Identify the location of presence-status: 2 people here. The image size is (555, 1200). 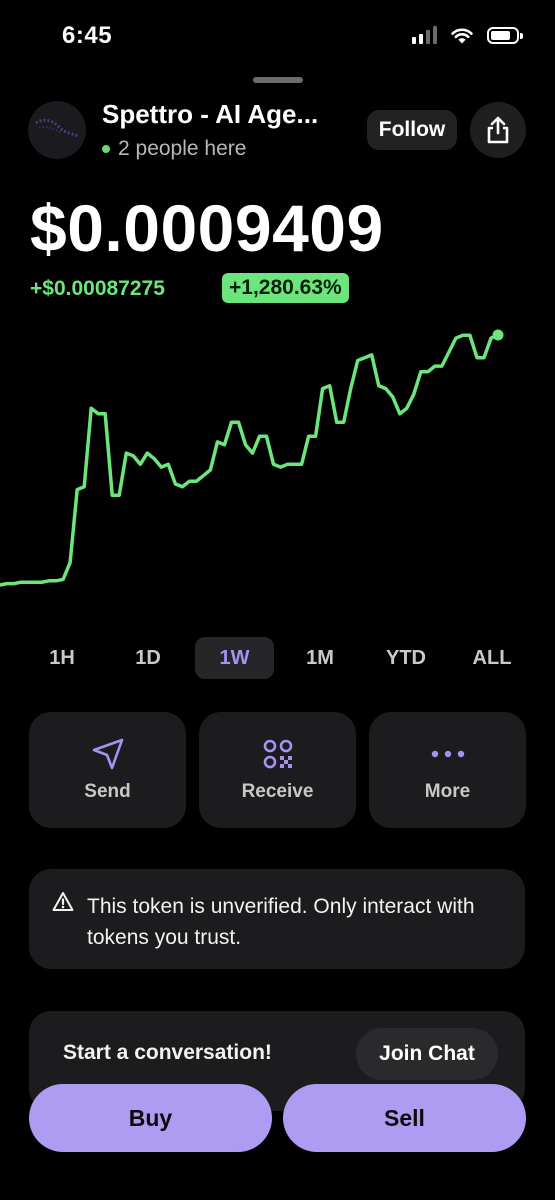
(174, 149).